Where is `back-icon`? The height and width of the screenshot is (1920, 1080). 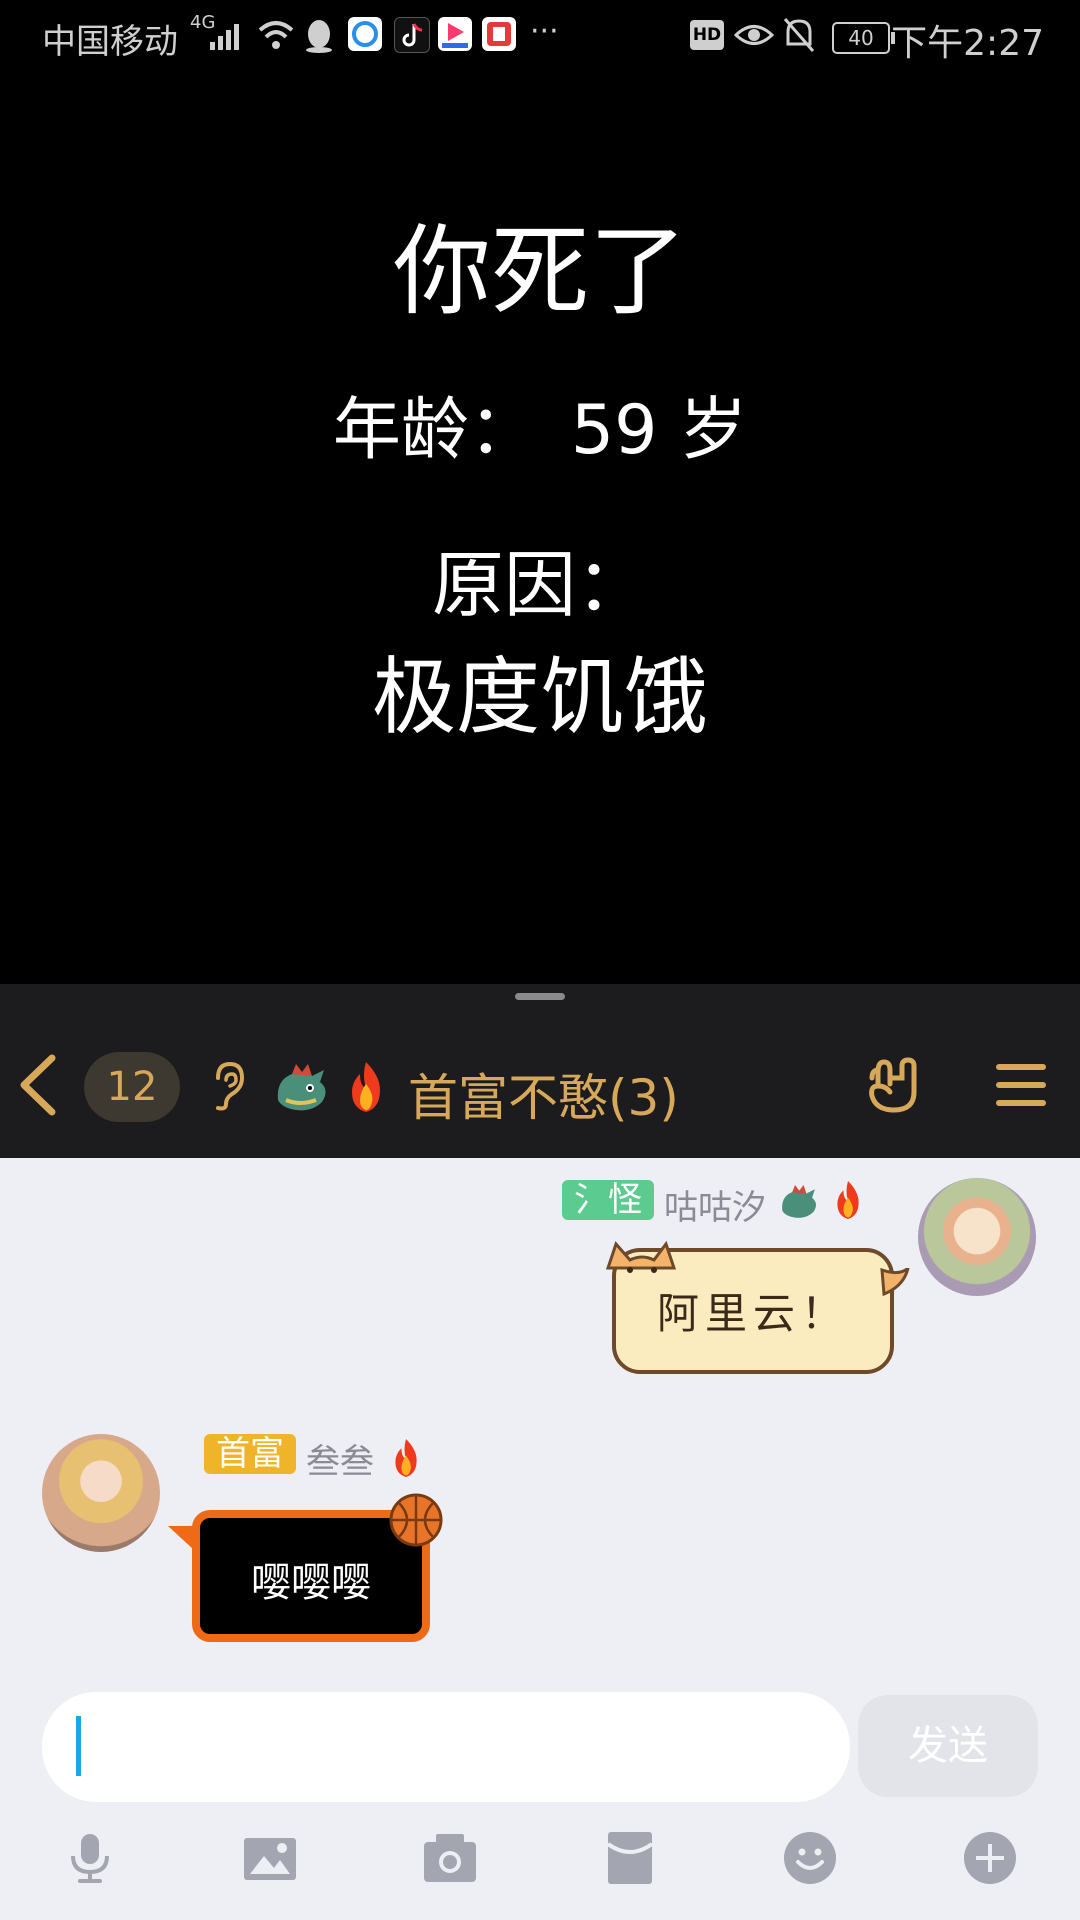 back-icon is located at coordinates (37, 1085).